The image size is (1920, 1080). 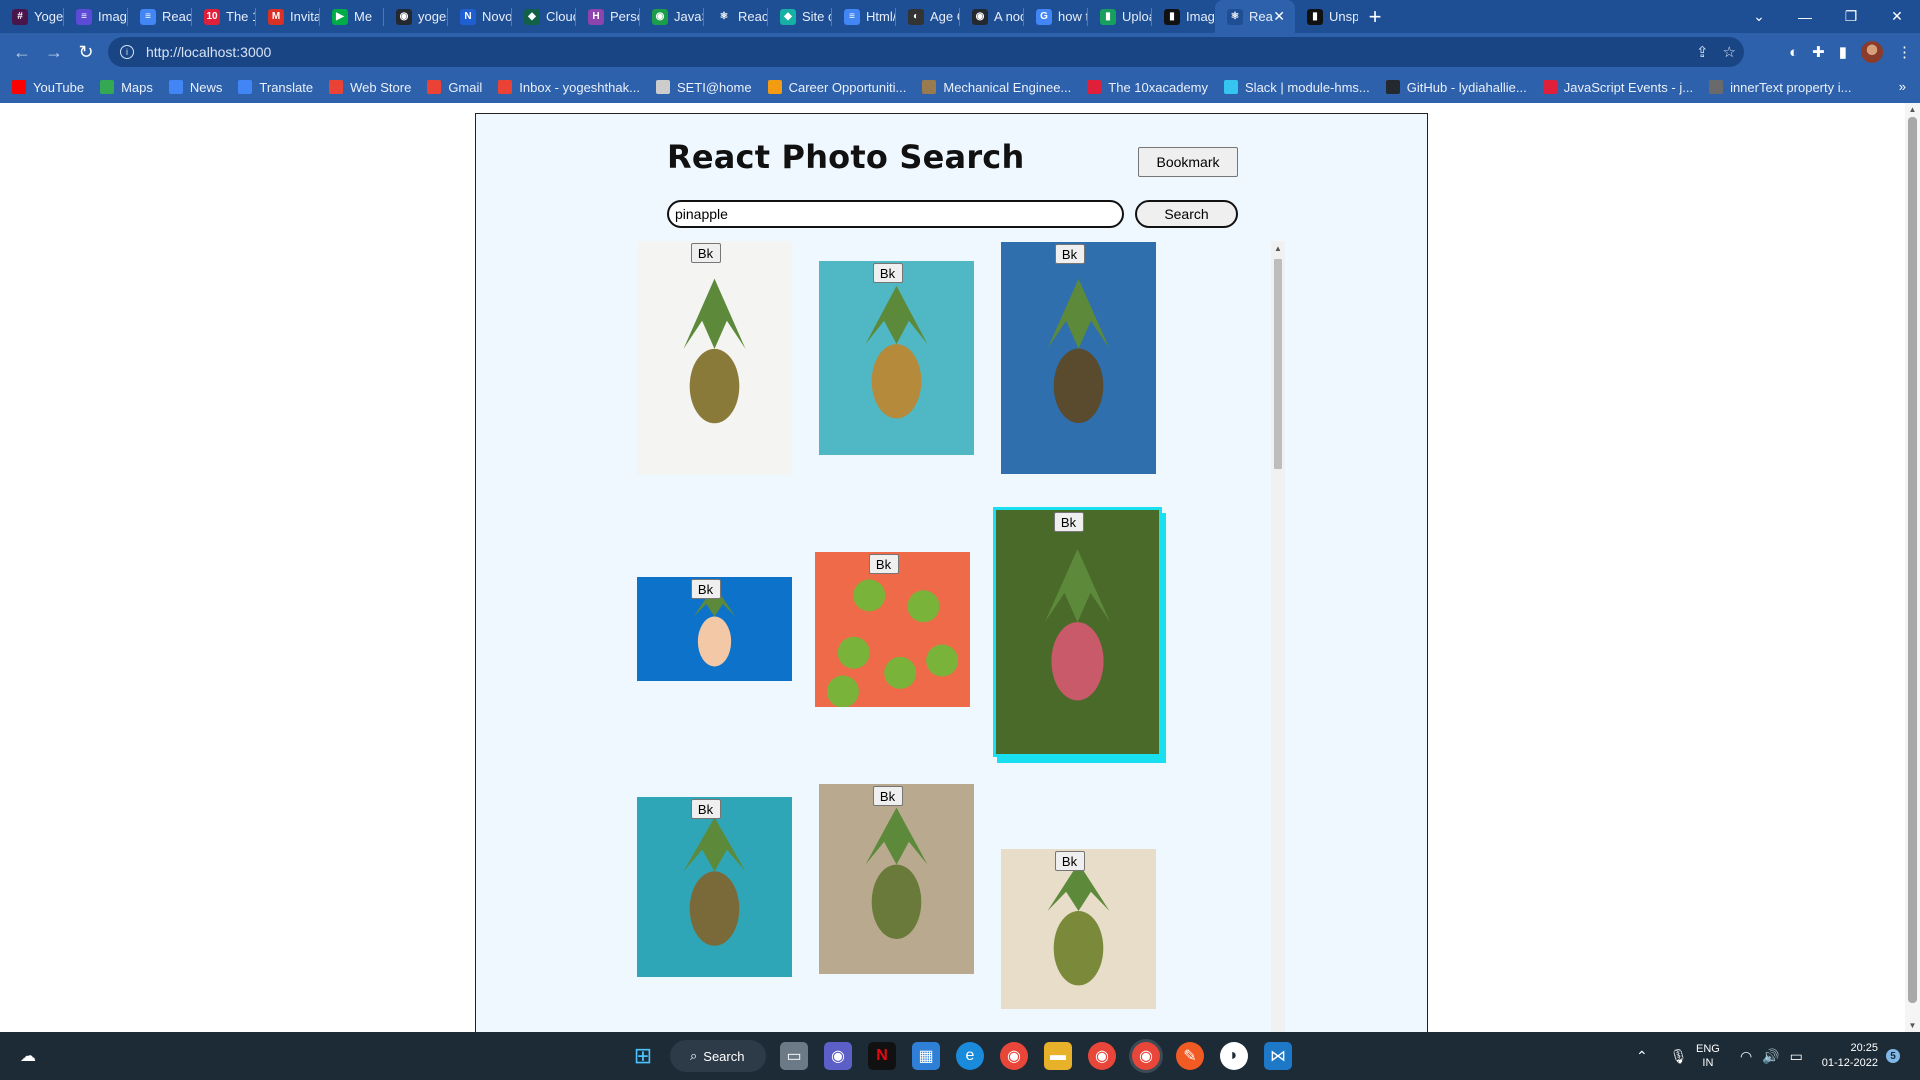 What do you see at coordinates (991, 16) in the screenshot?
I see `browser-tab: ◉ A node` at bounding box center [991, 16].